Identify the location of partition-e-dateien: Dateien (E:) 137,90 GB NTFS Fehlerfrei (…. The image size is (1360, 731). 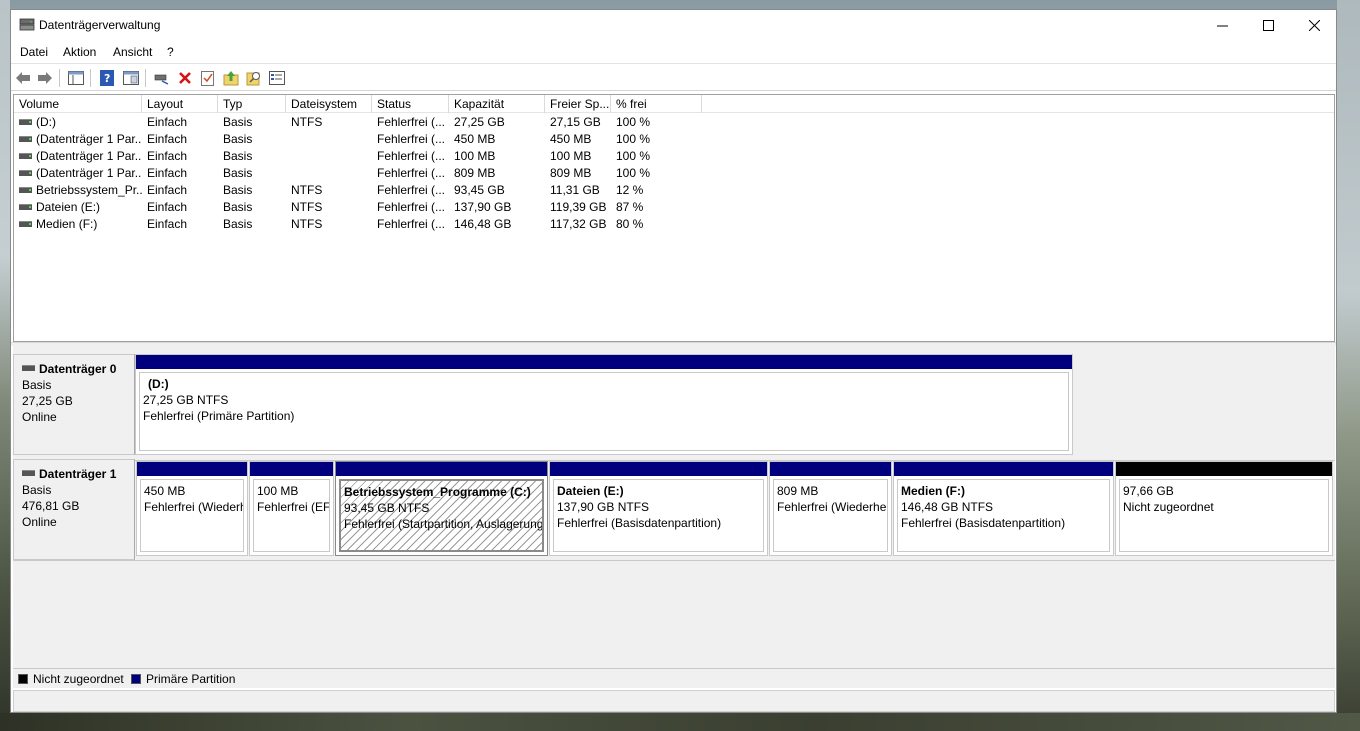
(658, 508).